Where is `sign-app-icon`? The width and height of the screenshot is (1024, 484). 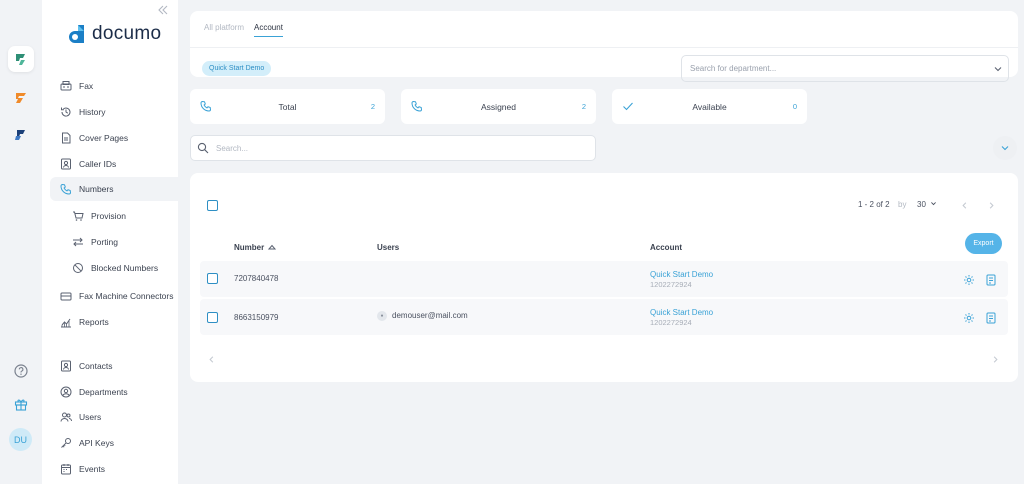
sign-app-icon is located at coordinates (21, 98).